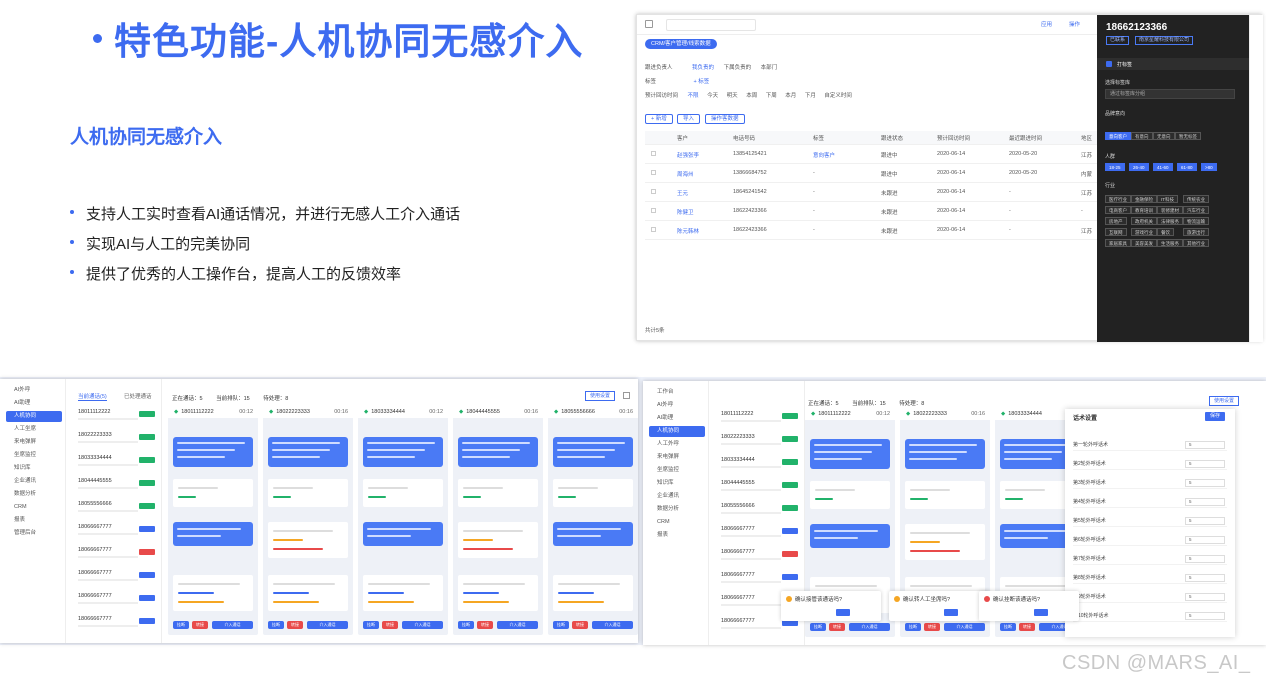 This screenshot has height=685, width=1266. What do you see at coordinates (677, 418) in the screenshot?
I see `nav-item: AI助理` at bounding box center [677, 418].